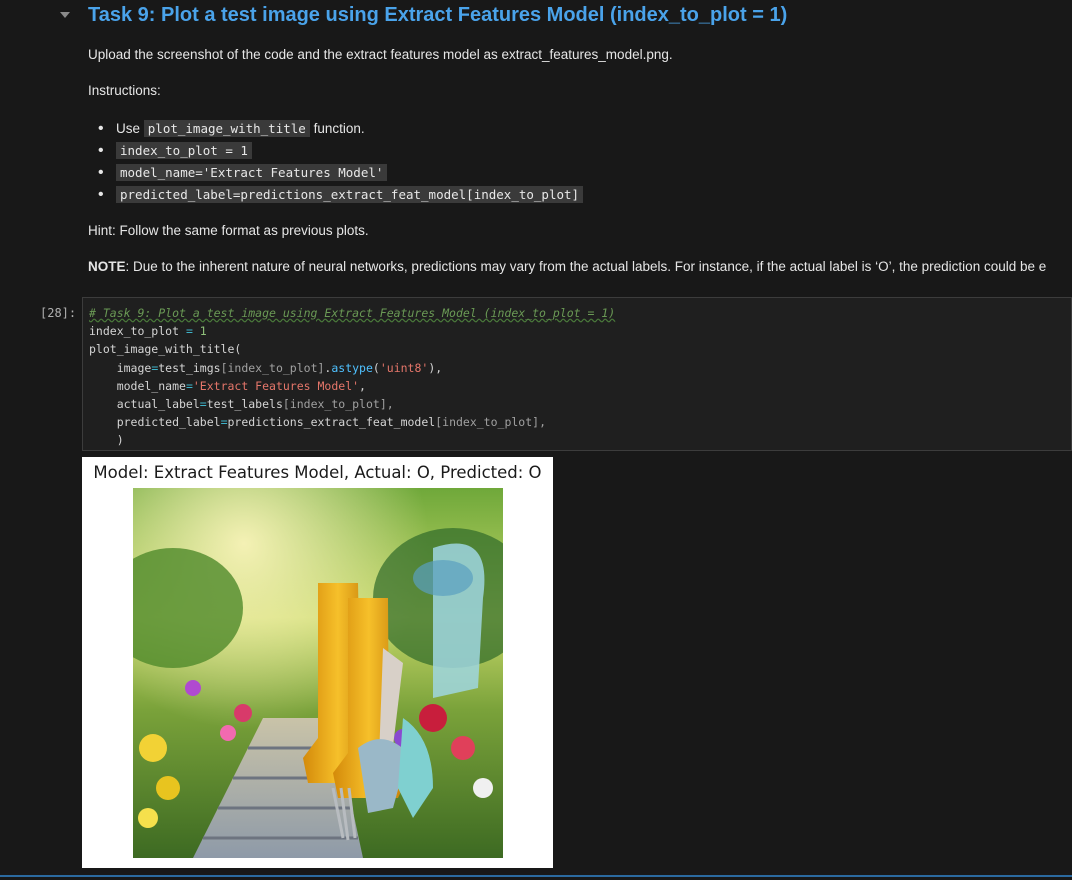 This screenshot has height=880, width=1072. Describe the element at coordinates (335, 151) in the screenshot. I see `list-item: index_to_plot = 1` at that location.